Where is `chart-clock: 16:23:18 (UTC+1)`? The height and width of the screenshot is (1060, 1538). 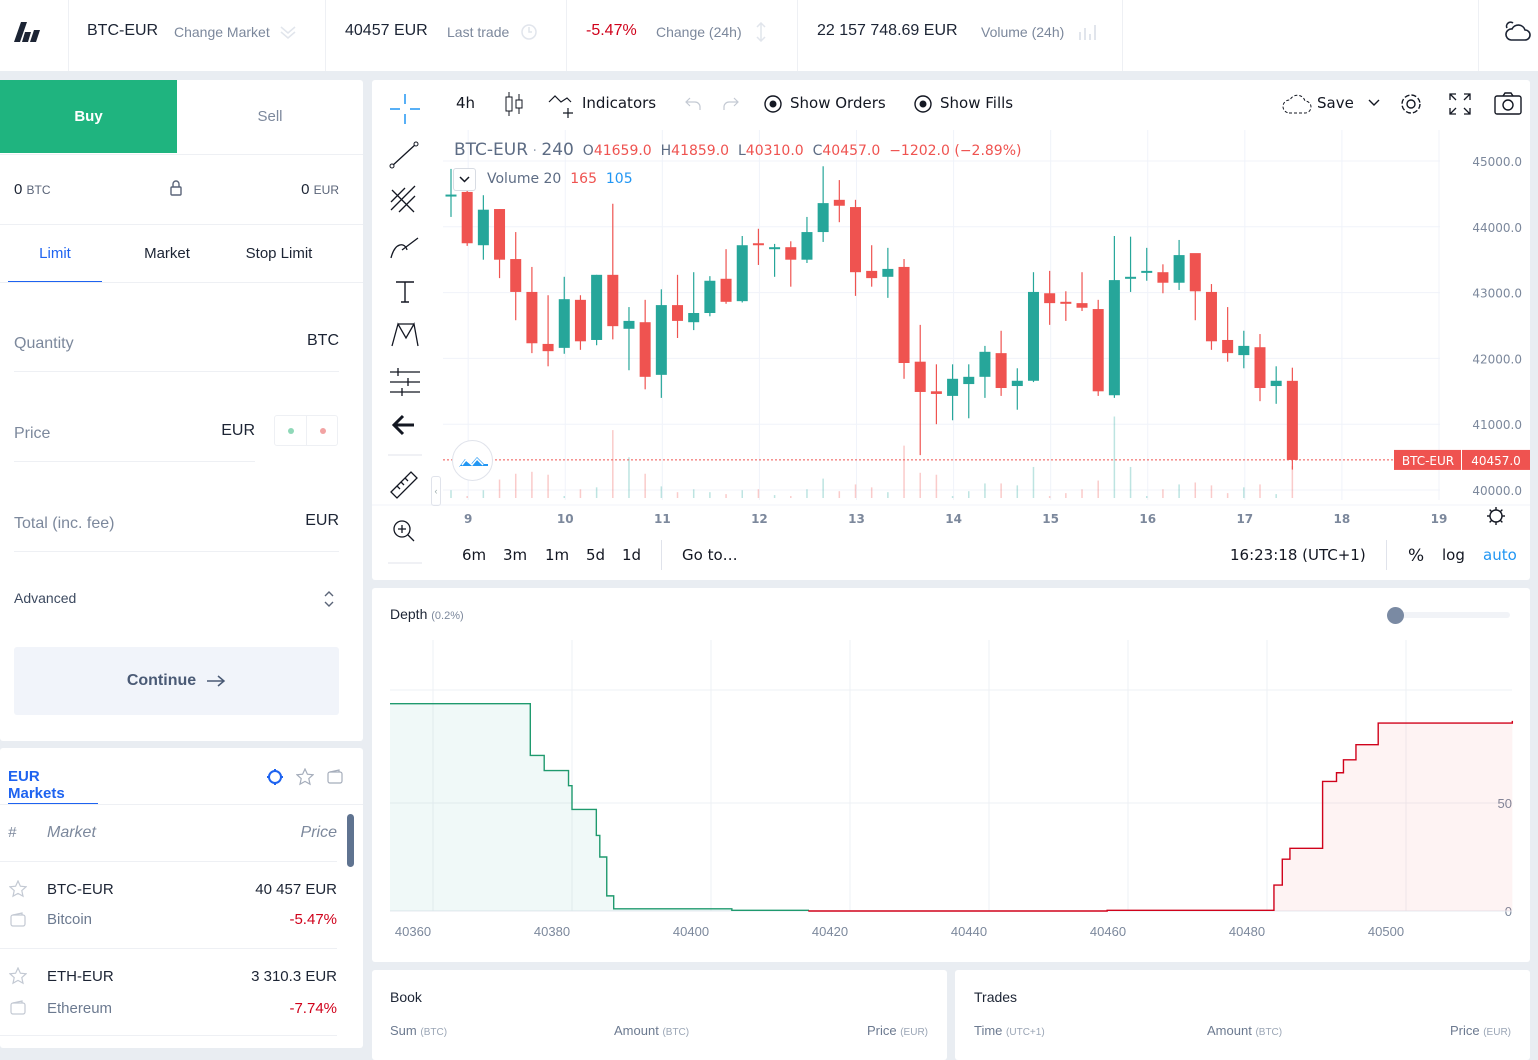 chart-clock: 16:23:18 (UTC+1) is located at coordinates (1298, 555).